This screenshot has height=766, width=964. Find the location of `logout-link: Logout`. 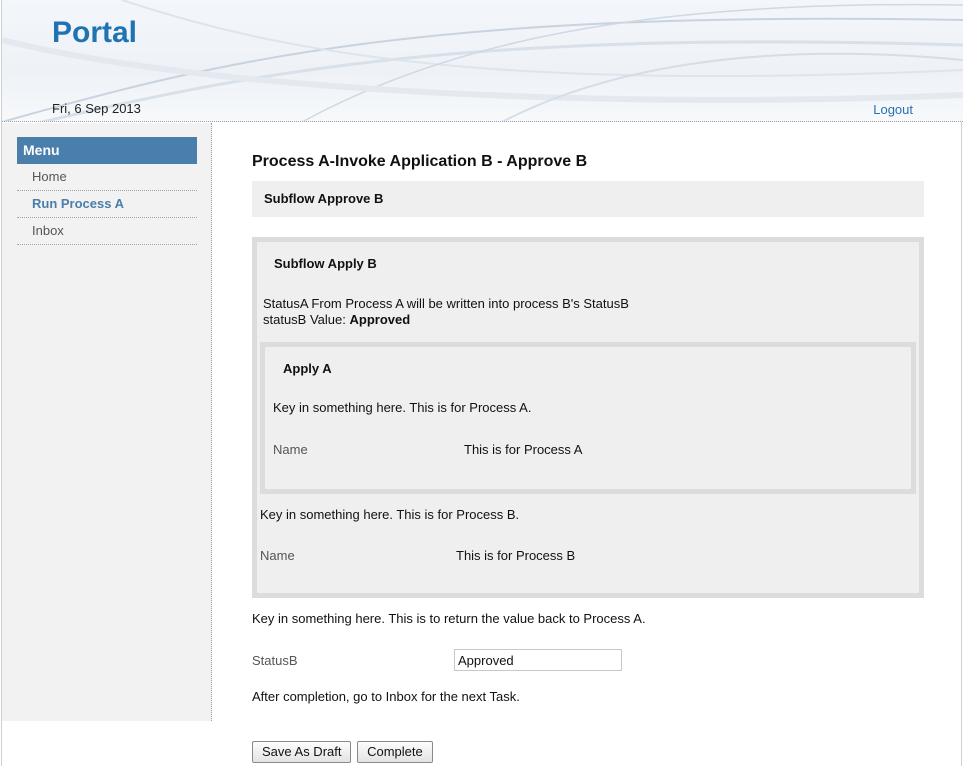

logout-link: Logout is located at coordinates (893, 109).